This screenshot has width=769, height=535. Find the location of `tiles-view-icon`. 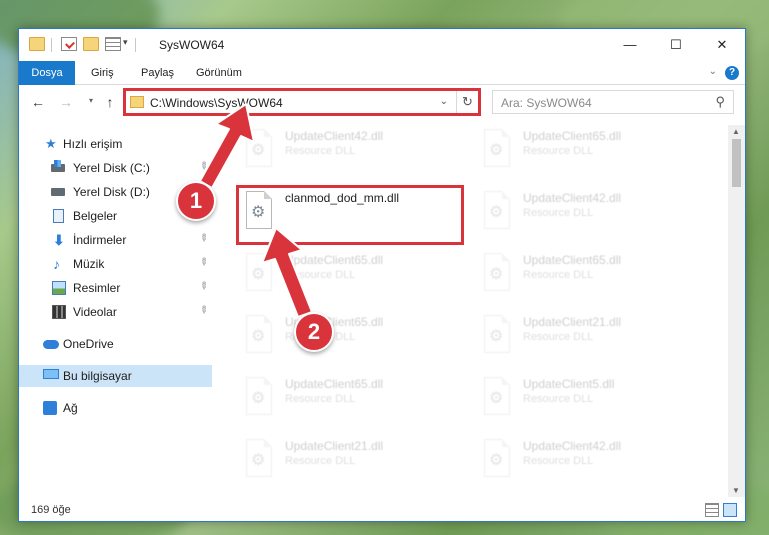

tiles-view-icon is located at coordinates (730, 510).